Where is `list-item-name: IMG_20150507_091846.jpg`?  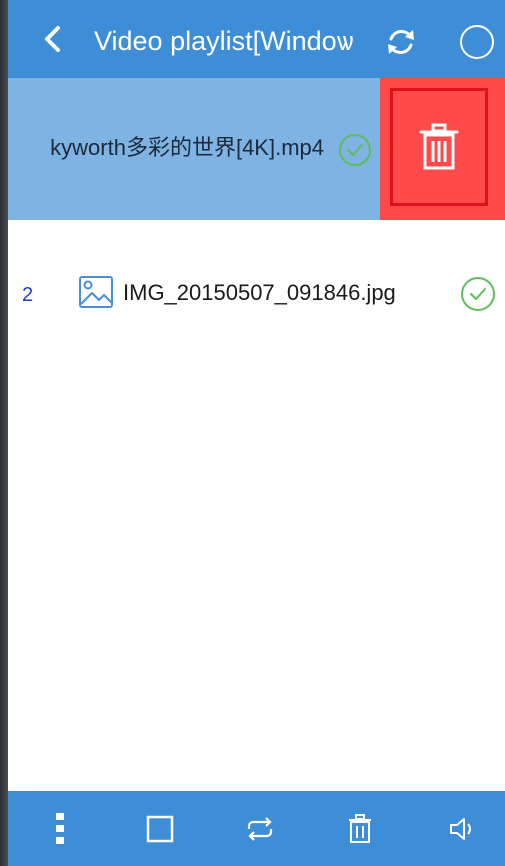
list-item-name: IMG_20150507_091846.jpg is located at coordinates (259, 292).